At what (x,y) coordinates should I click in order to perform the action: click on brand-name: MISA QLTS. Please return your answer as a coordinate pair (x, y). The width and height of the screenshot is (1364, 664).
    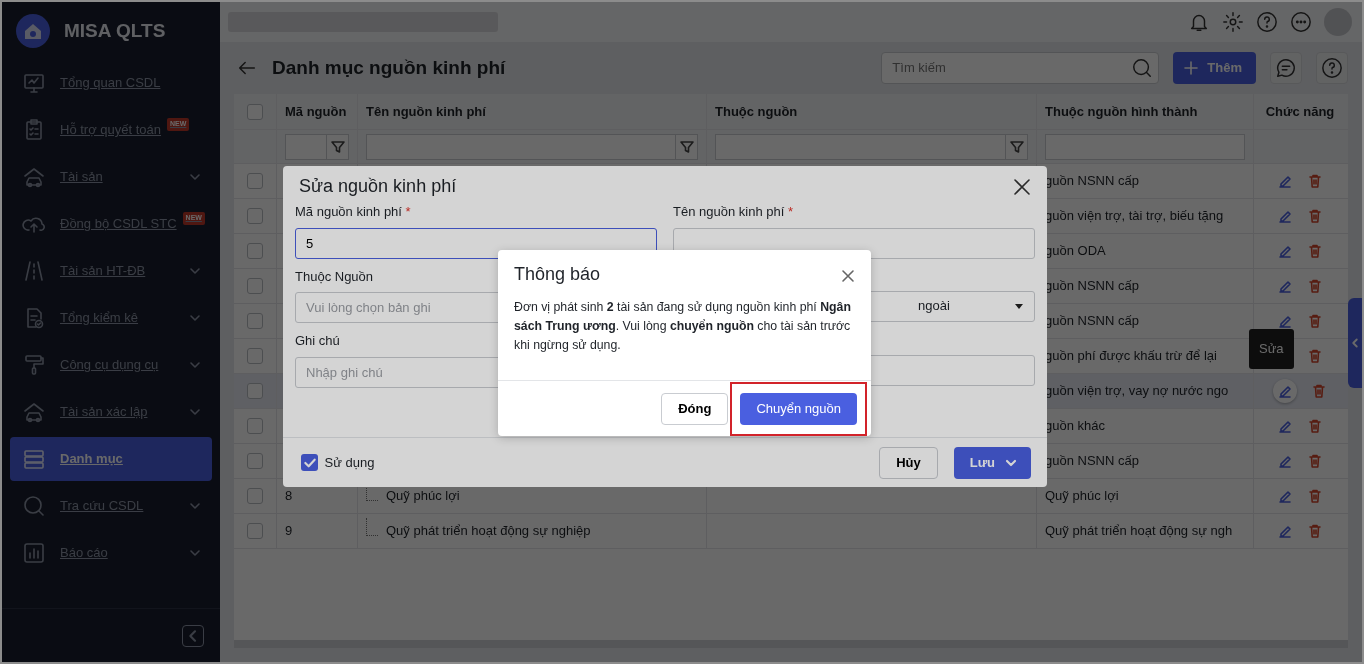
    Looking at the image, I should click on (115, 30).